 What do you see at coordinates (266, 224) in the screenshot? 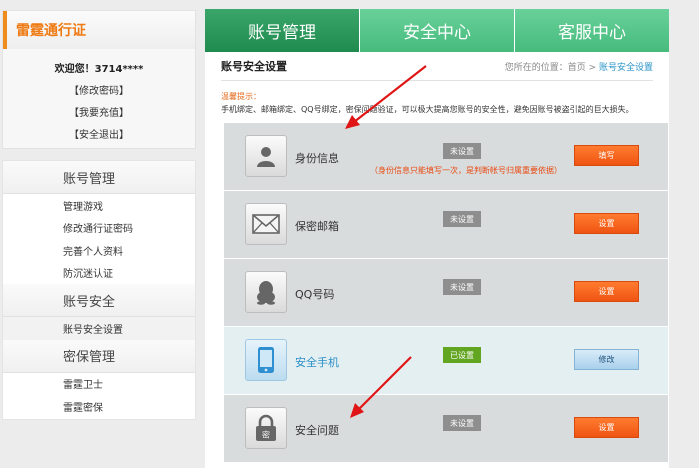
I see `mail-icon` at bounding box center [266, 224].